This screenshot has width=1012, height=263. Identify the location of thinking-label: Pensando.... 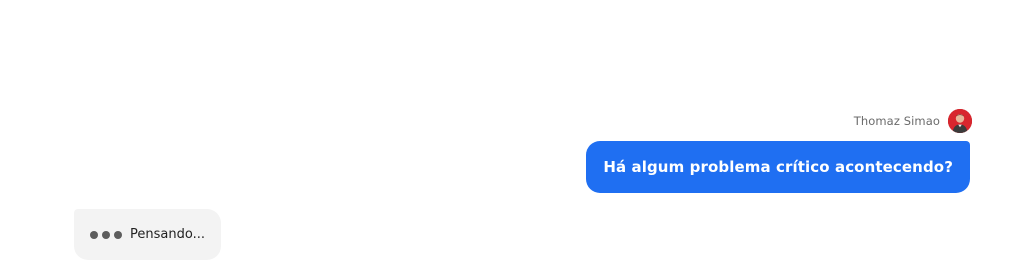
(167, 234).